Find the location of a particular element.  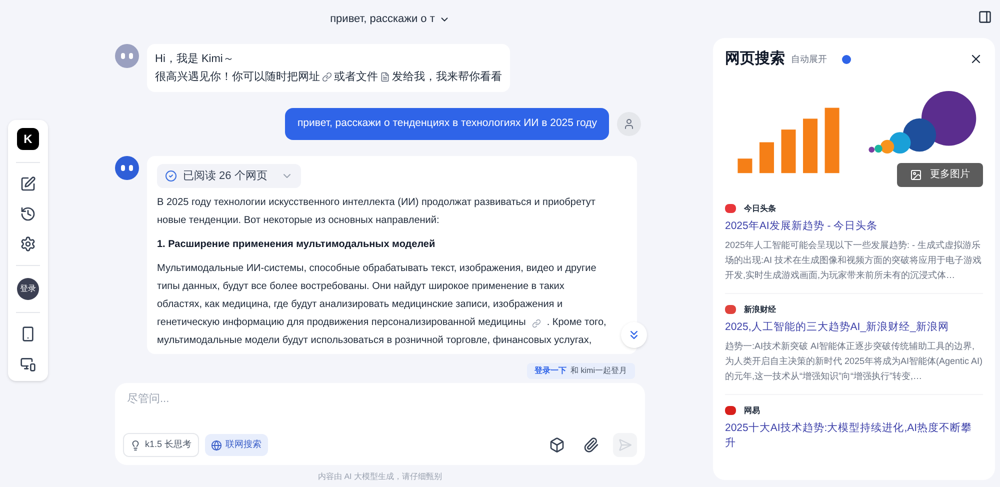

panel-title: 网页搜索 is located at coordinates (755, 59).